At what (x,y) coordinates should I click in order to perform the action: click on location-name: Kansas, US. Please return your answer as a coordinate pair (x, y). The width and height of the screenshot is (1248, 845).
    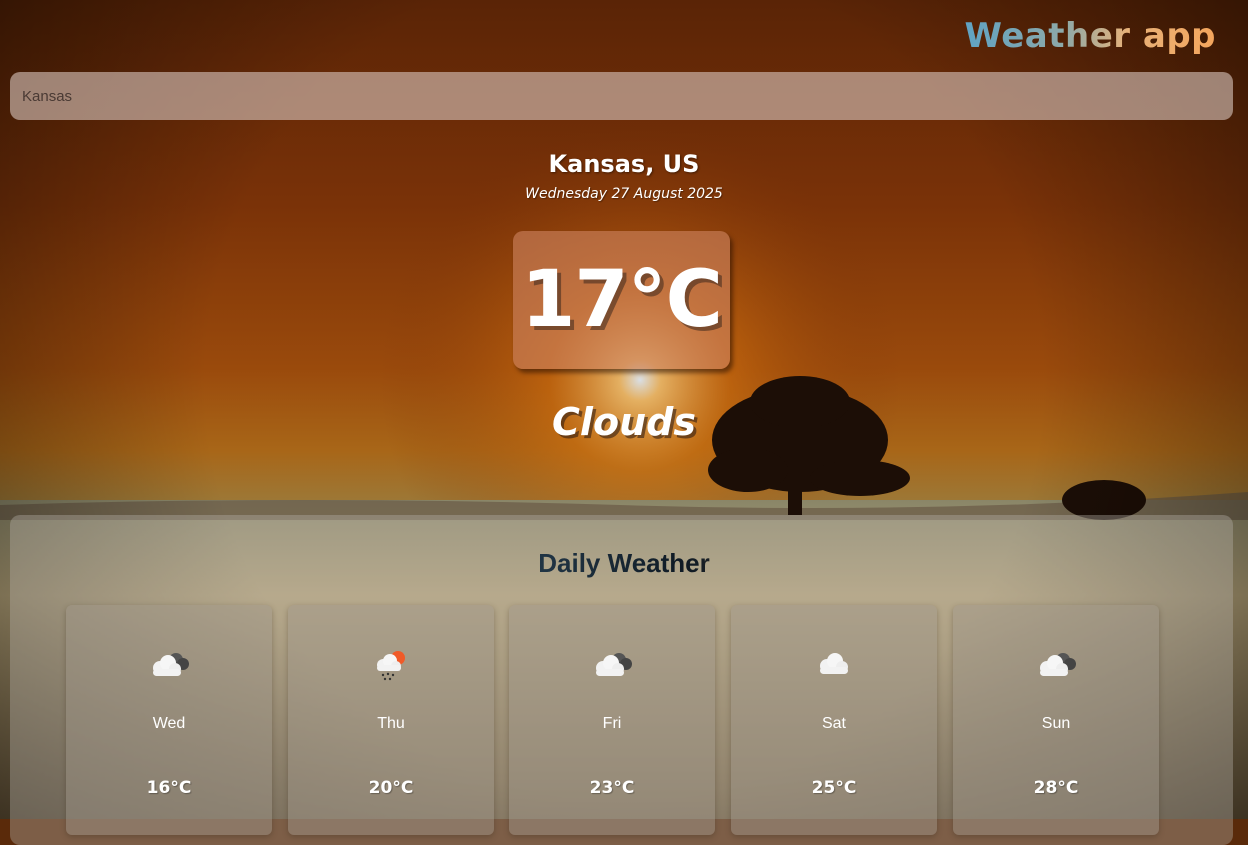
    Looking at the image, I should click on (624, 164).